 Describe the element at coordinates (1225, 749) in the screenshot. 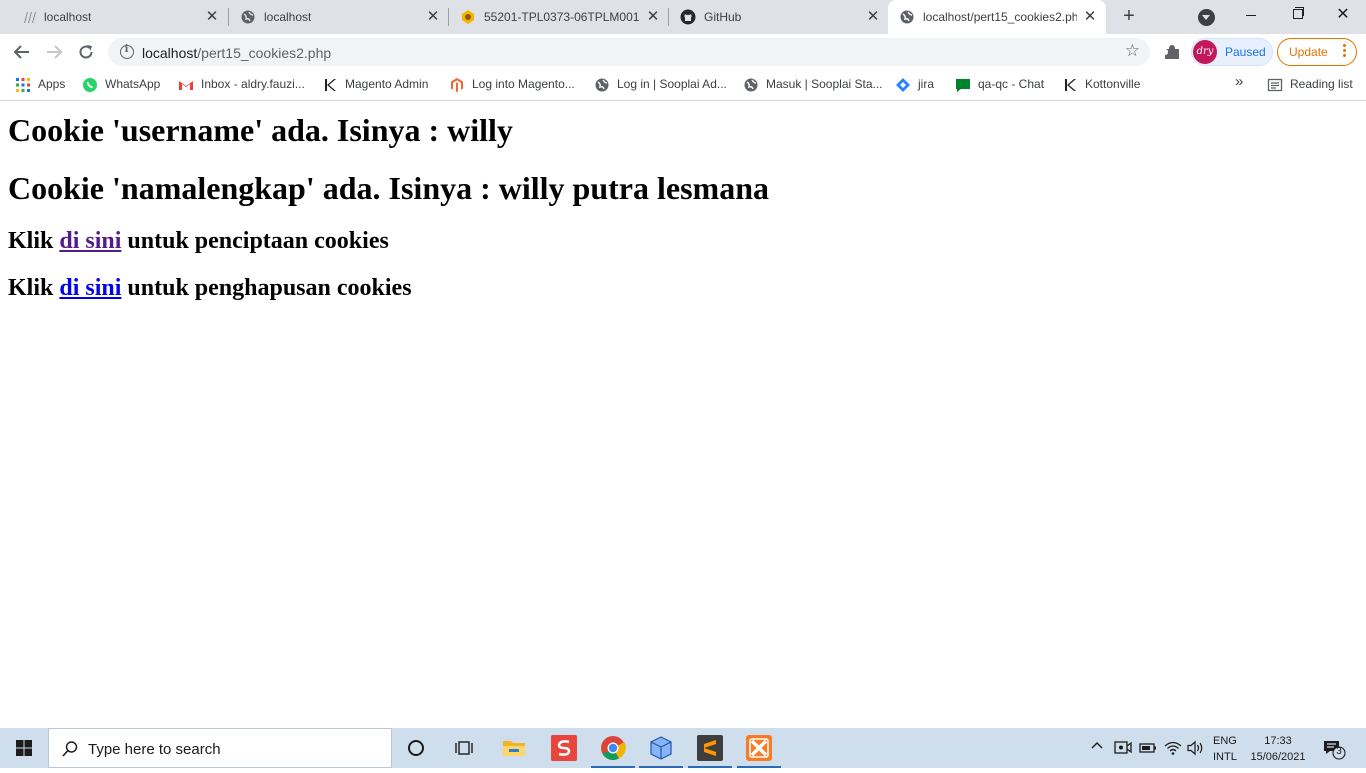

I see `input-language-indicator: ENG INTL` at that location.